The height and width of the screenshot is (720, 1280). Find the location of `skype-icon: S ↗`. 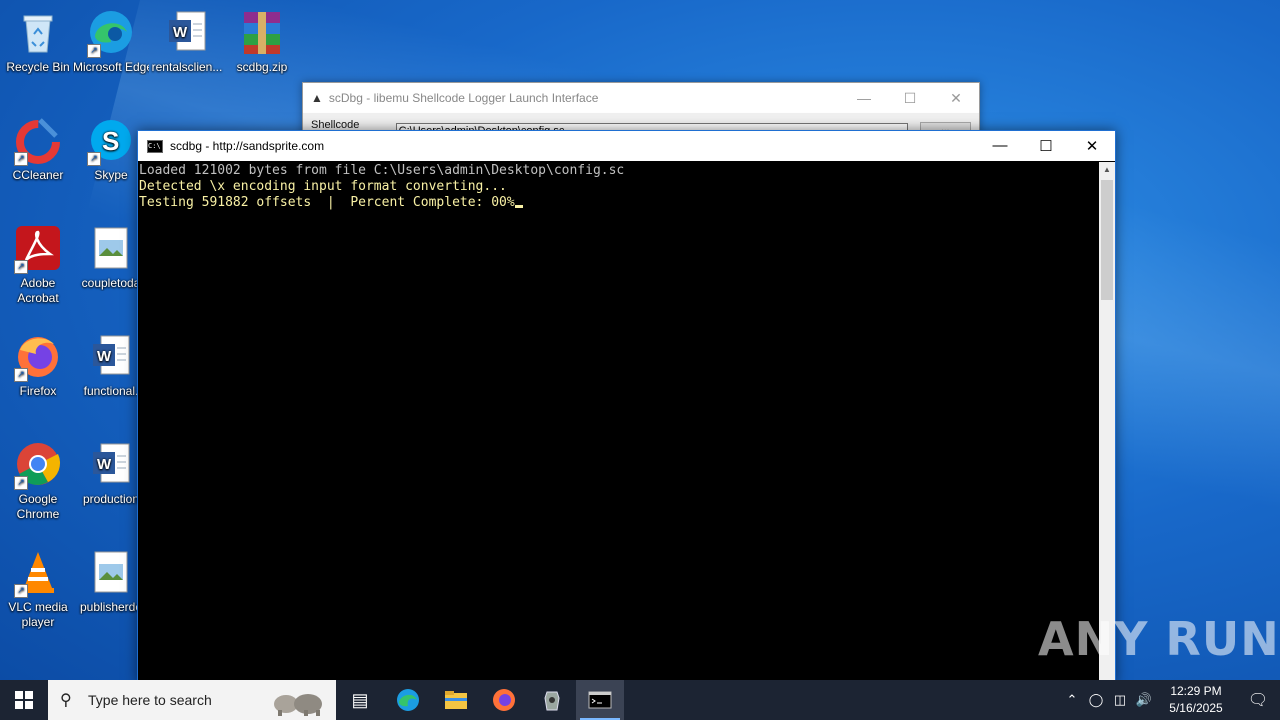

skype-icon: S ↗ is located at coordinates (111, 141).